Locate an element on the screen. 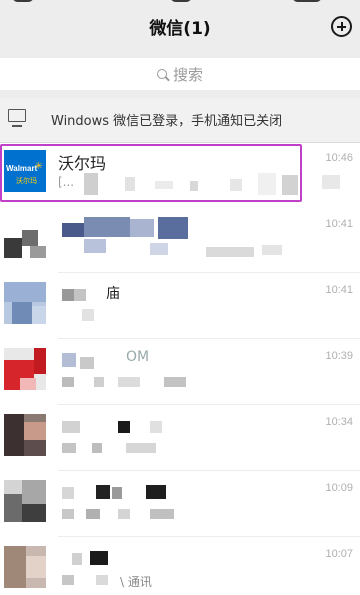 This screenshot has width=360, height=595. chat-time: 10:39 is located at coordinates (339, 356).